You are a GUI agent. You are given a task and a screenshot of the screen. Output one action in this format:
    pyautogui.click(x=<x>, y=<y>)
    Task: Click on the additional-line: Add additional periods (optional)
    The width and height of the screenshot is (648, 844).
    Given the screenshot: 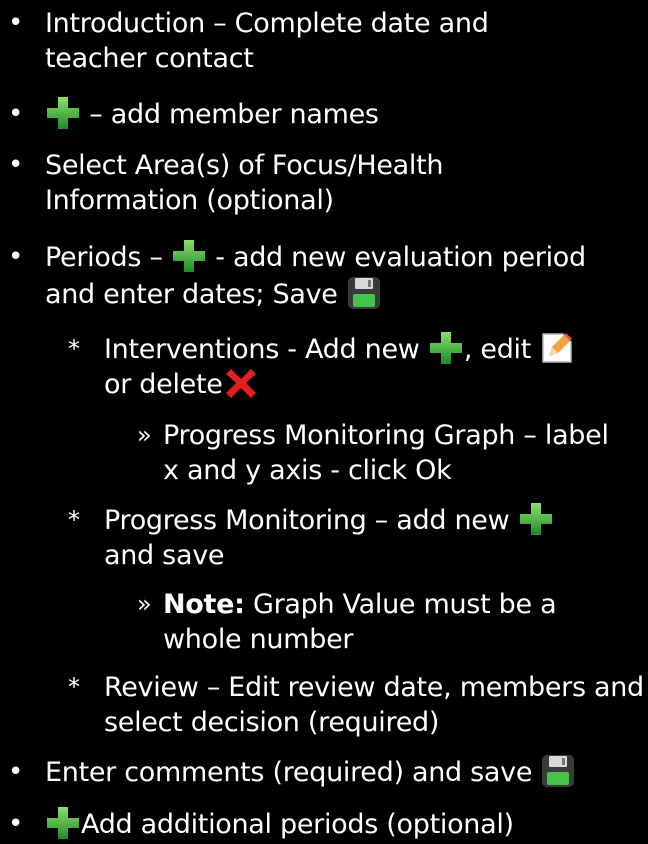 What is the action you would take?
    pyautogui.click(x=279, y=825)
    